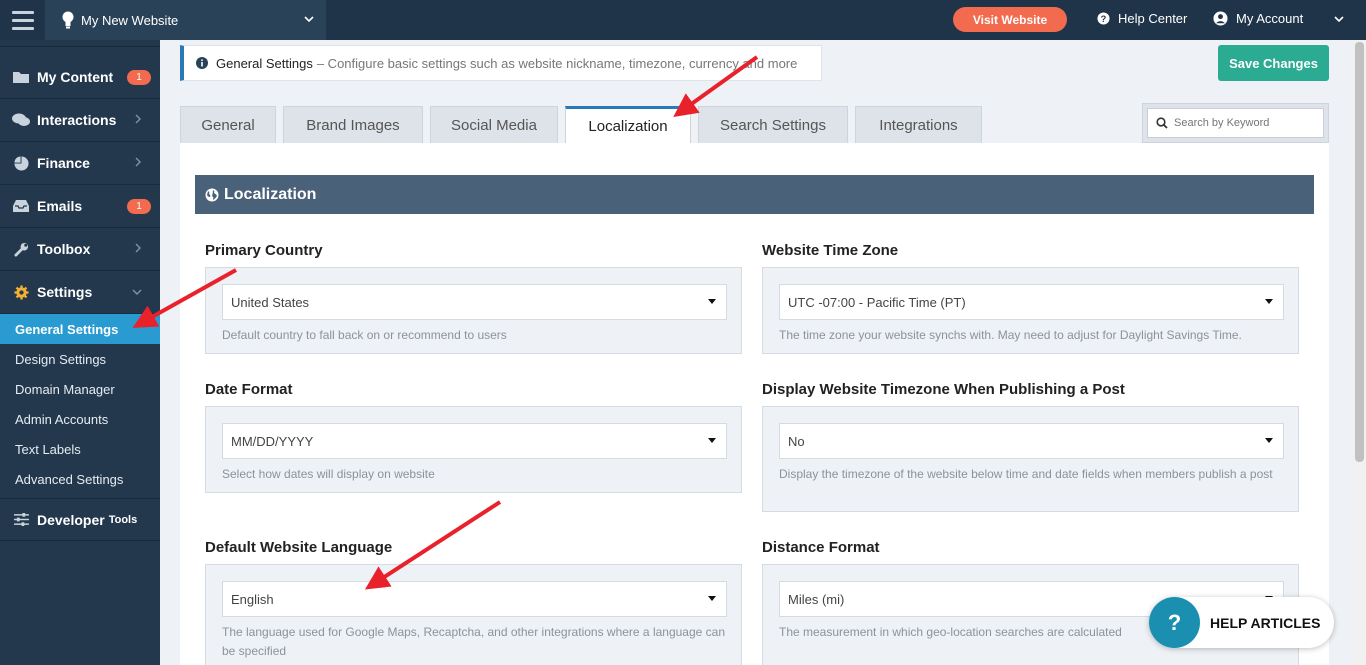  I want to click on my-account-label: My Account, so click(1270, 18).